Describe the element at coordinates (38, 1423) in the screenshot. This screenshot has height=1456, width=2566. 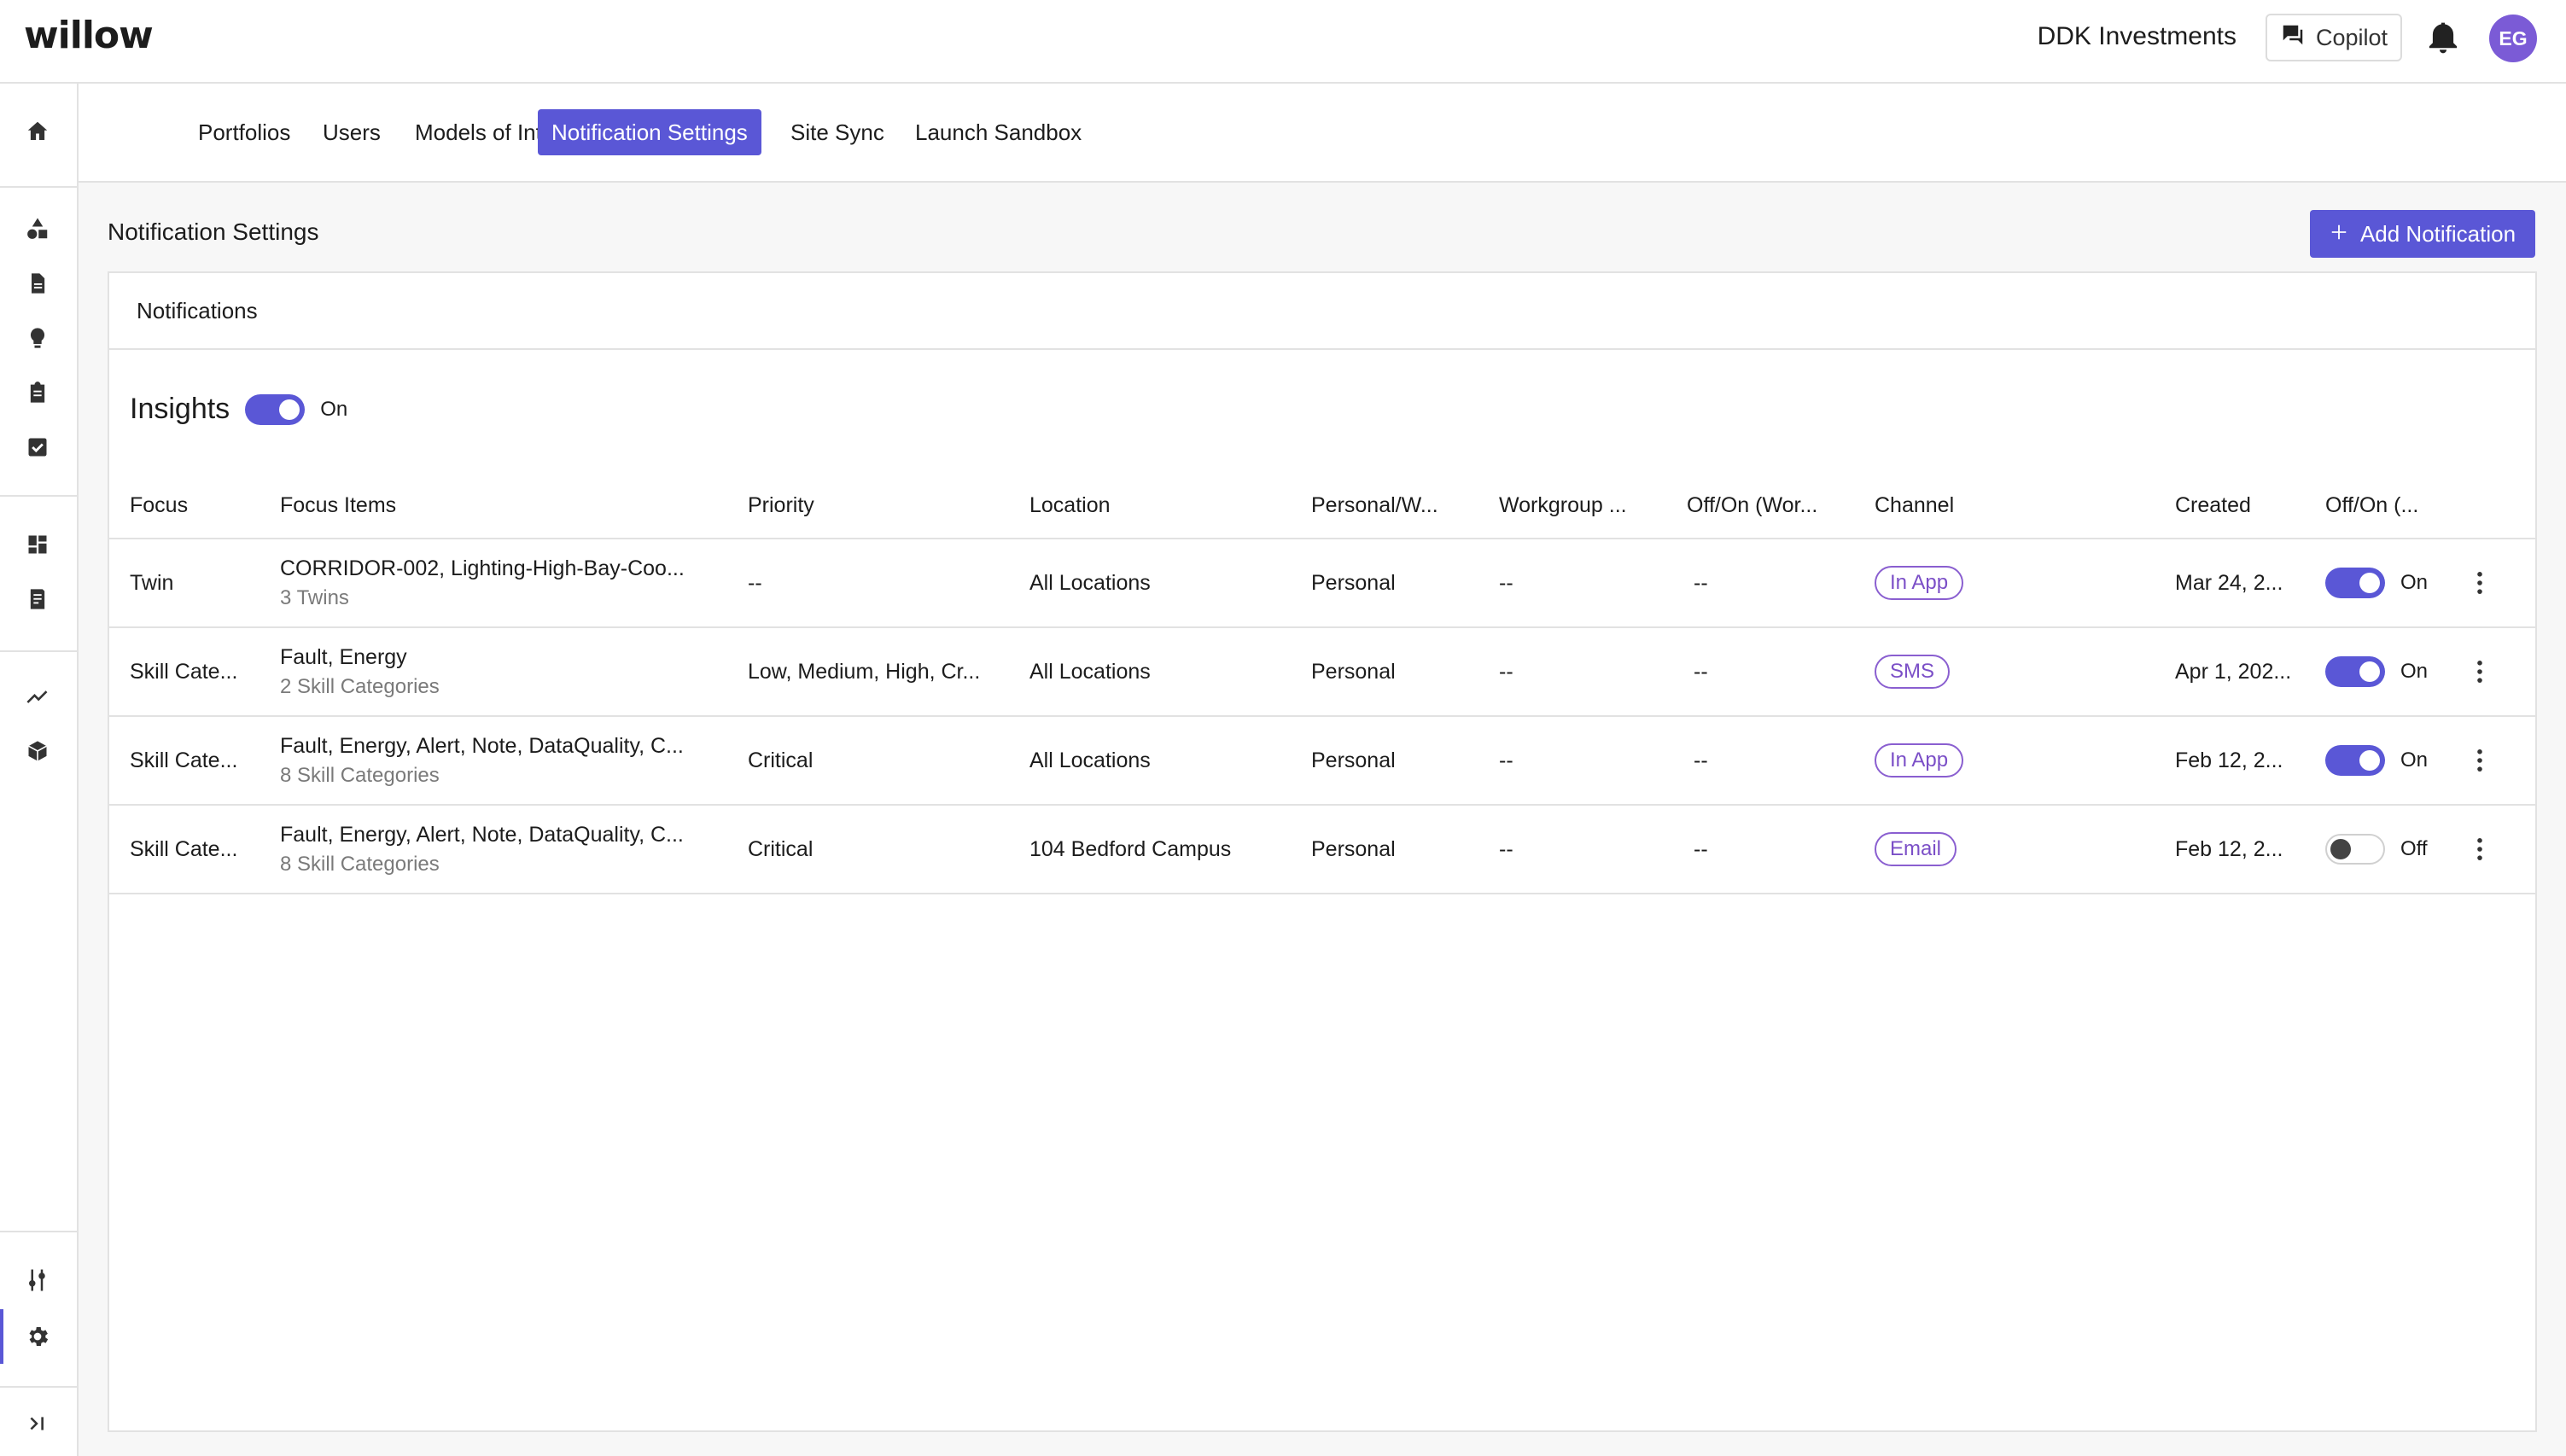
I see `expand-icon` at that location.